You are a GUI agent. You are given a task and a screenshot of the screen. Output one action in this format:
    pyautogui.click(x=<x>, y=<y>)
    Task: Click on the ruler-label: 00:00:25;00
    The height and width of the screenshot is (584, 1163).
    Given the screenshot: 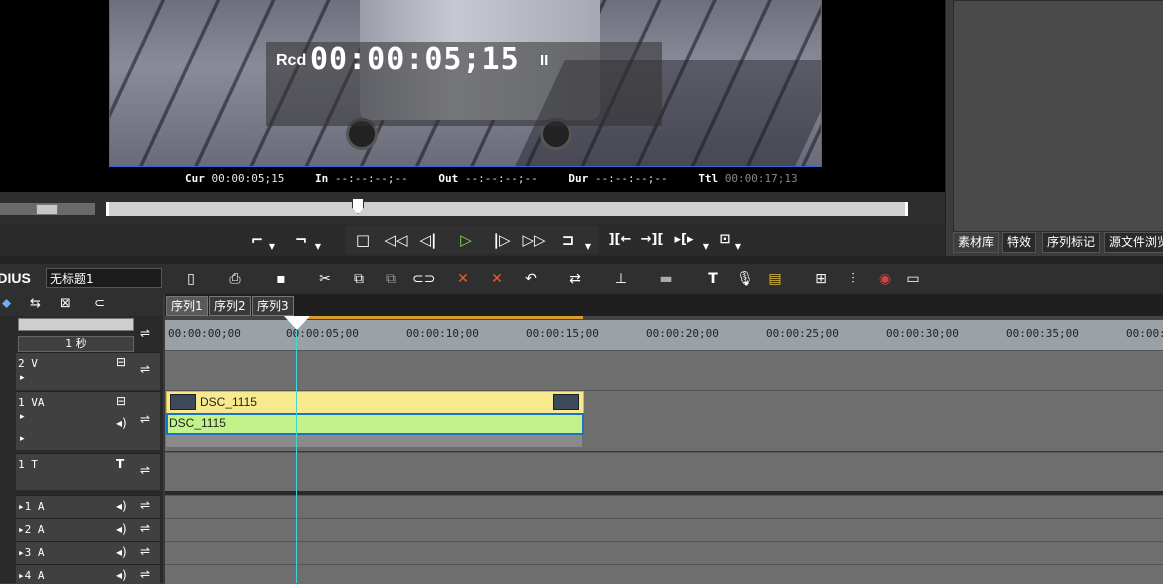 What is the action you would take?
    pyautogui.click(x=802, y=333)
    